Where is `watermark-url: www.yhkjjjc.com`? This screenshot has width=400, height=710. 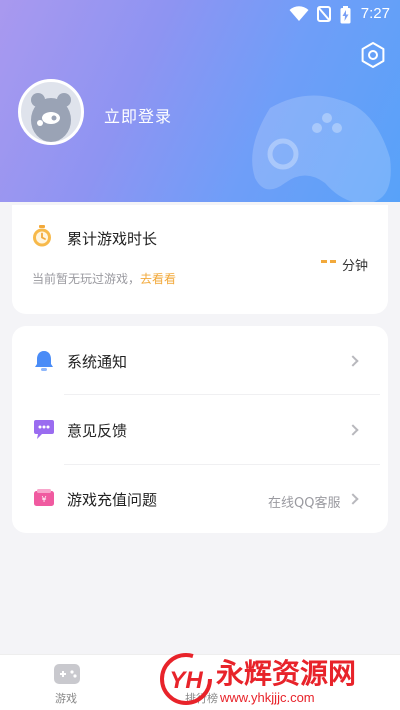 watermark-url: www.yhkjjjc.com is located at coordinates (267, 697).